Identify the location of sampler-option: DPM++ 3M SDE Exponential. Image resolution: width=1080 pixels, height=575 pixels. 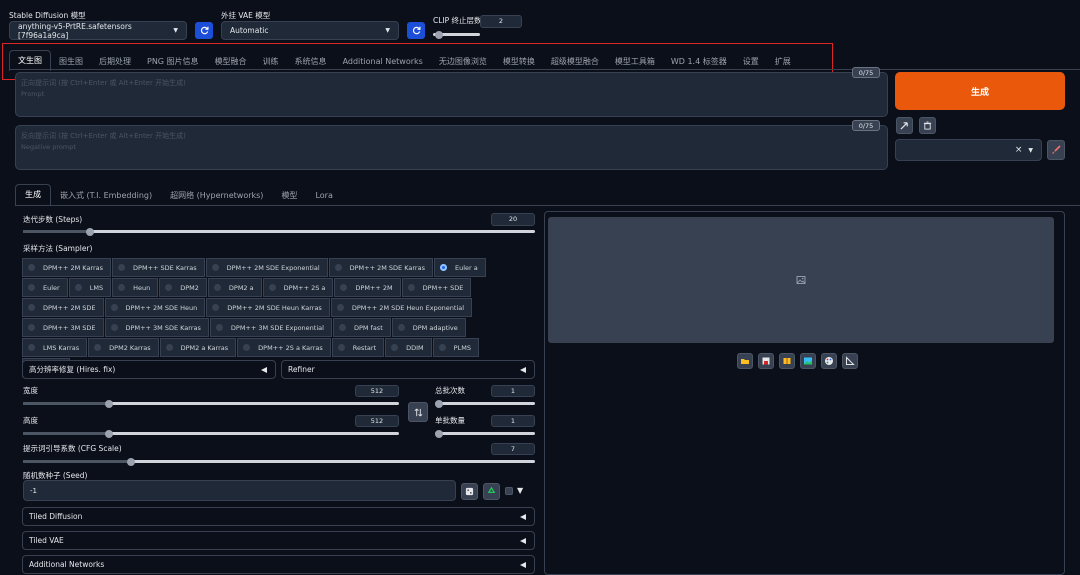
(270, 327).